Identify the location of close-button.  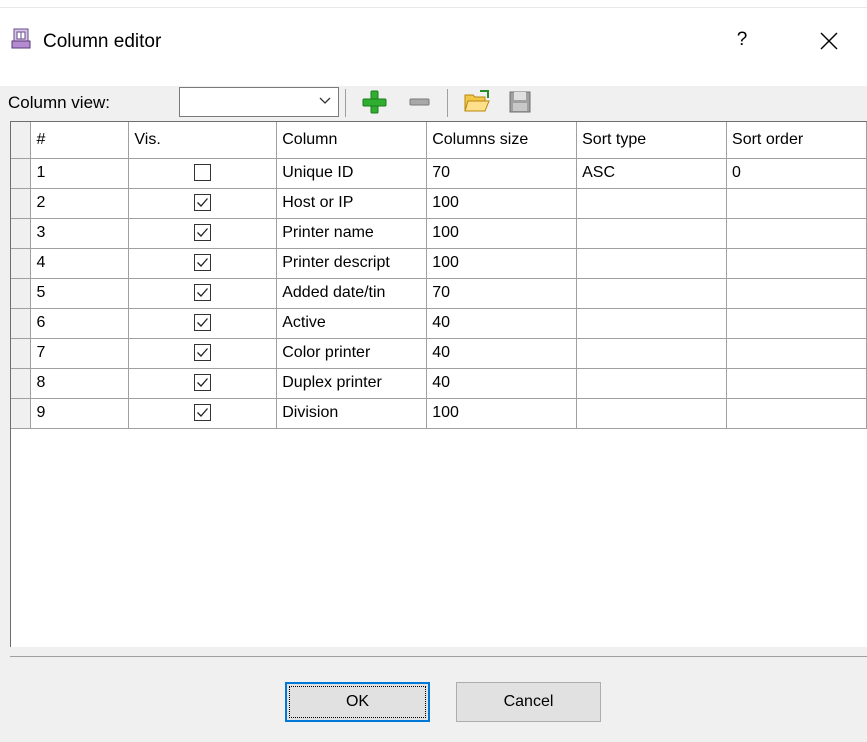
(829, 41).